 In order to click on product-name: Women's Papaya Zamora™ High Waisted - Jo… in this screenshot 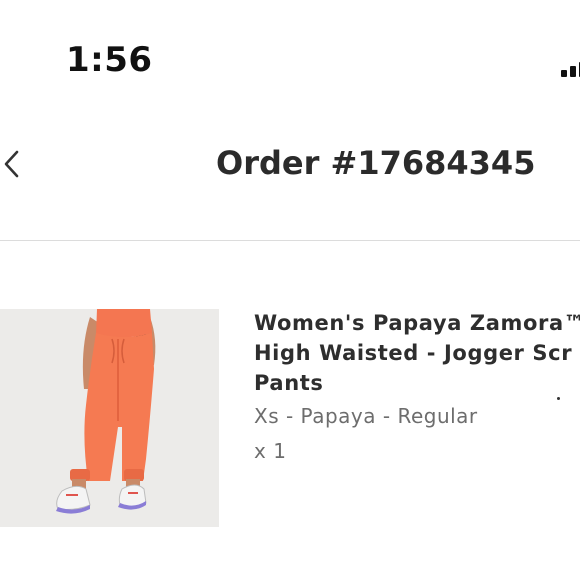, I will do `click(417, 353)`.